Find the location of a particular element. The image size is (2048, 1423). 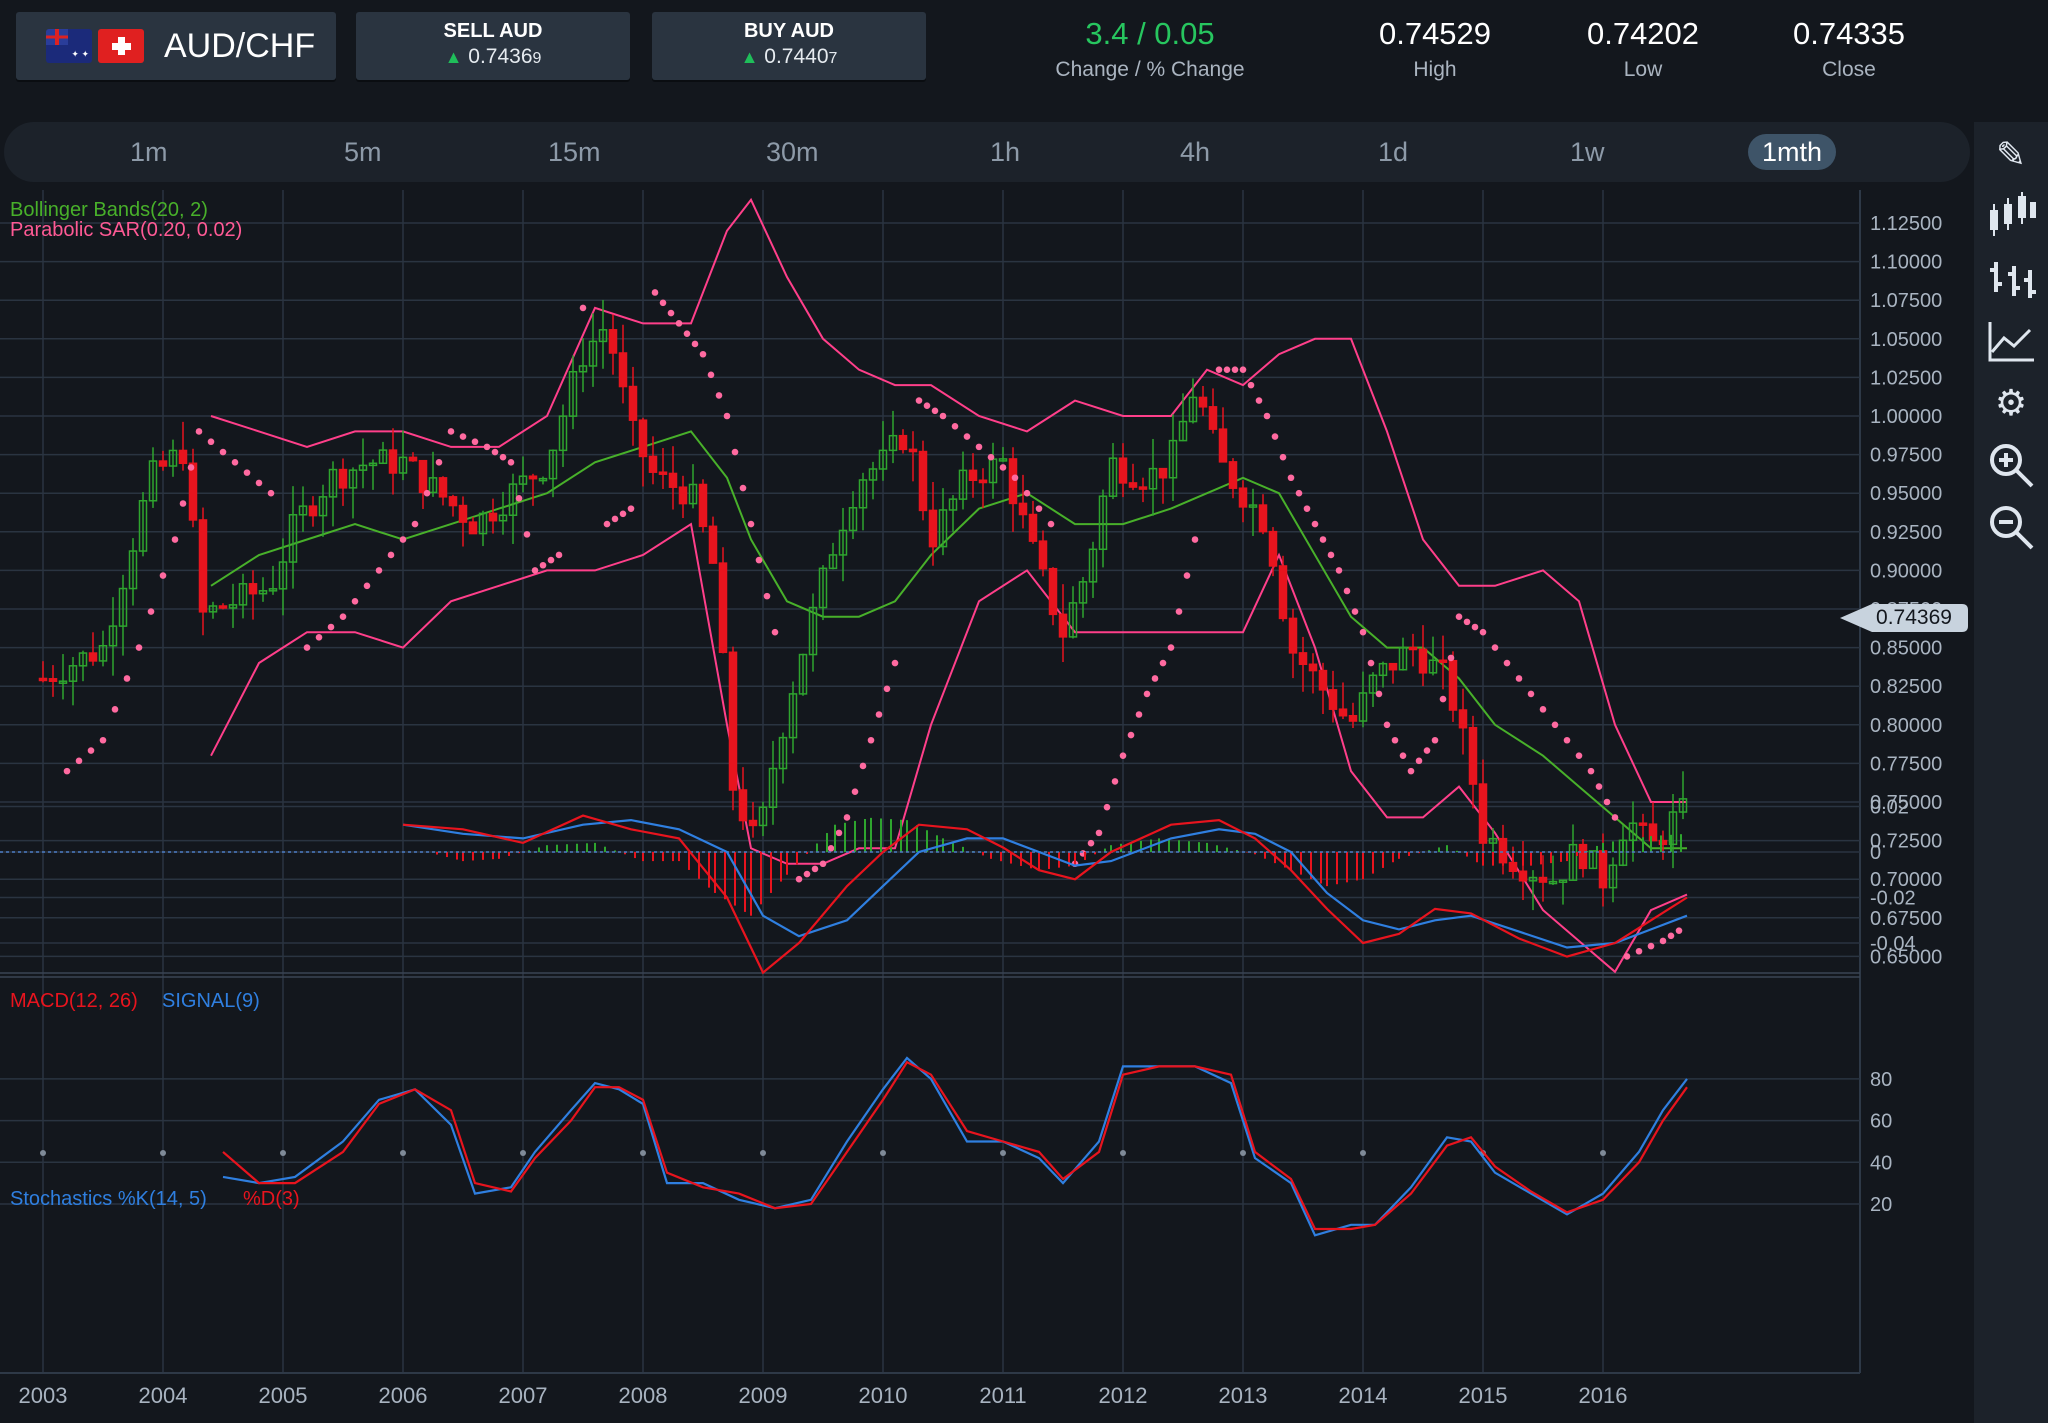

zoom-out-icon is located at coordinates (2011, 527).